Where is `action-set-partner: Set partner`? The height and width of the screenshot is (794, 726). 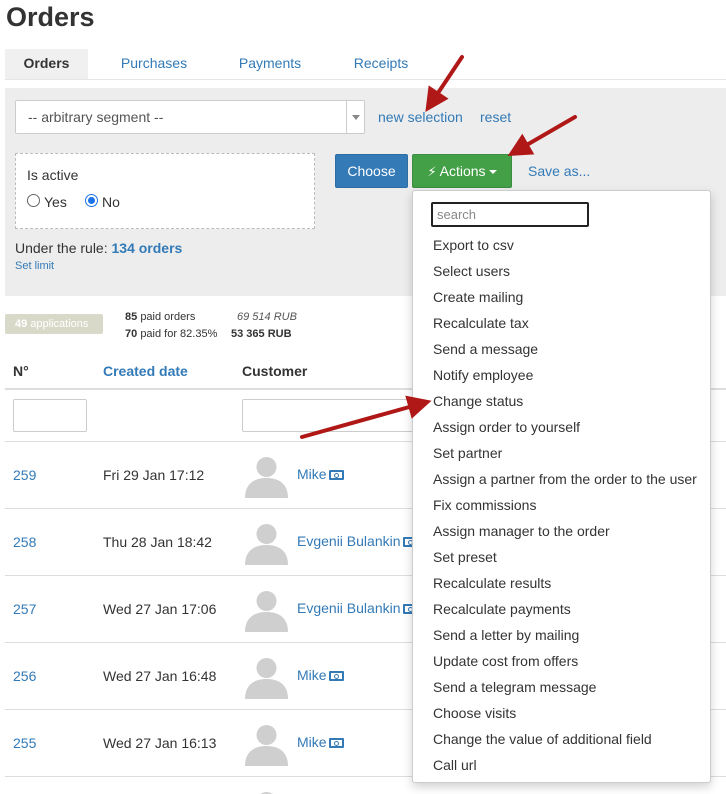 action-set-partner: Set partner is located at coordinates (561, 453).